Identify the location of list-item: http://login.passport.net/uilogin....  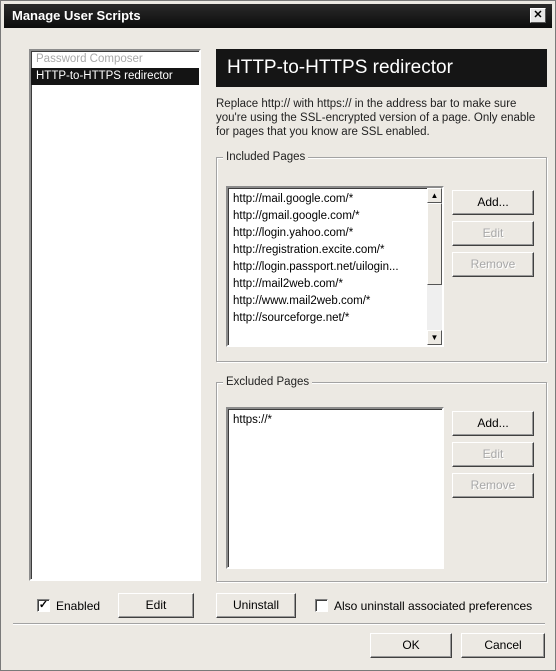
(335, 267).